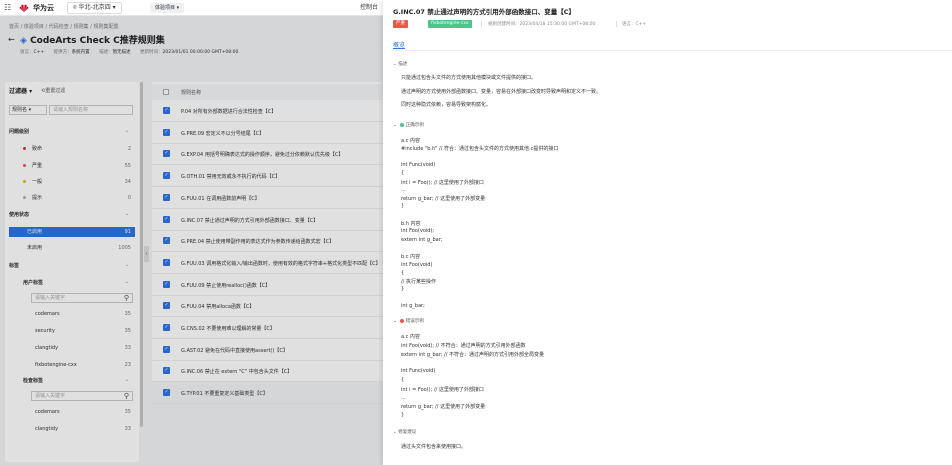  Describe the element at coordinates (408, 321) in the screenshot. I see `wrong-example-section-title: ⌄ 错误示例` at that location.